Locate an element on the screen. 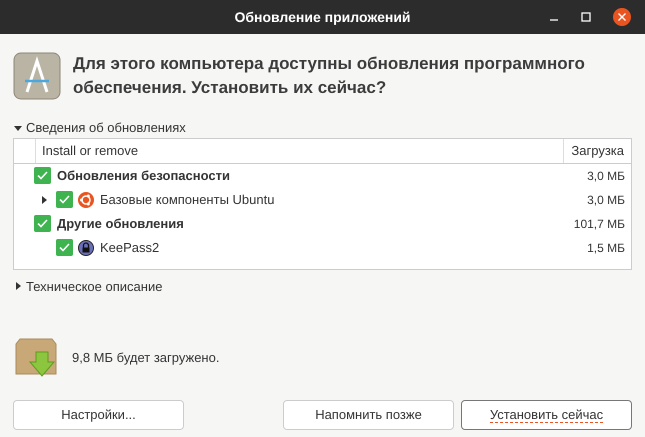 The height and width of the screenshot is (437, 645). heading: Для этого компьютера доступны обновления программного обеспечения. Установить их сейчас? is located at coordinates (329, 76).